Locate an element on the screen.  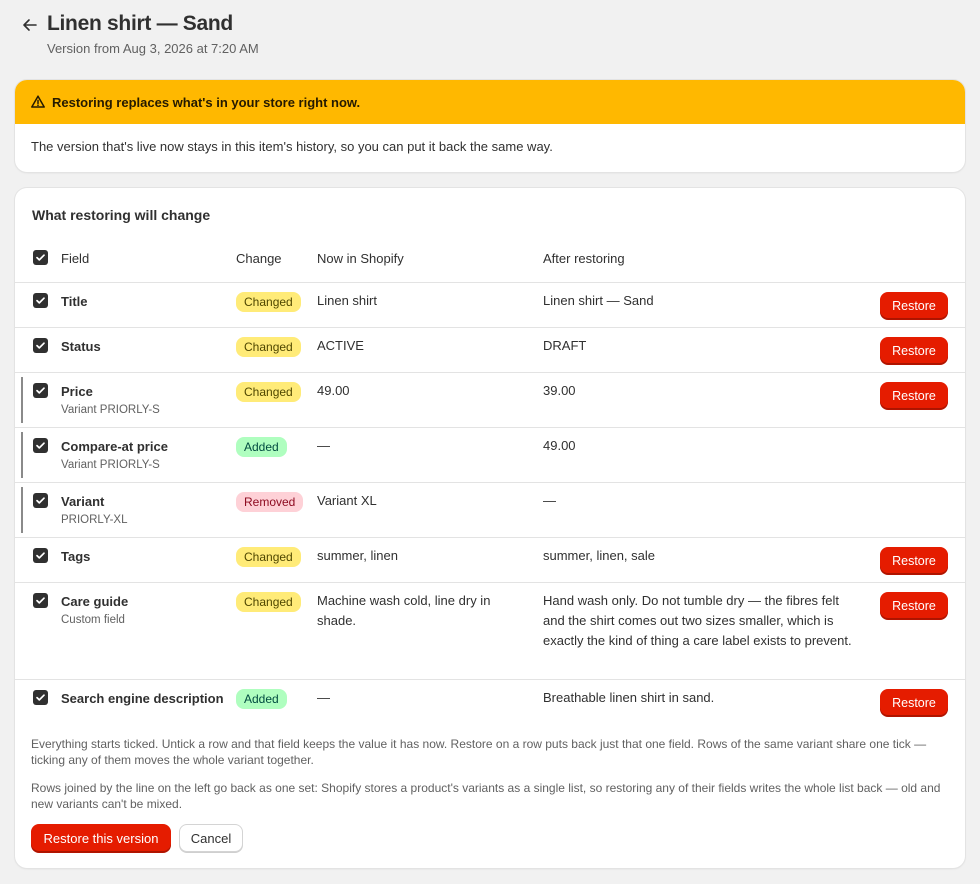
field-subtitle: Custom field is located at coordinates (93, 620).